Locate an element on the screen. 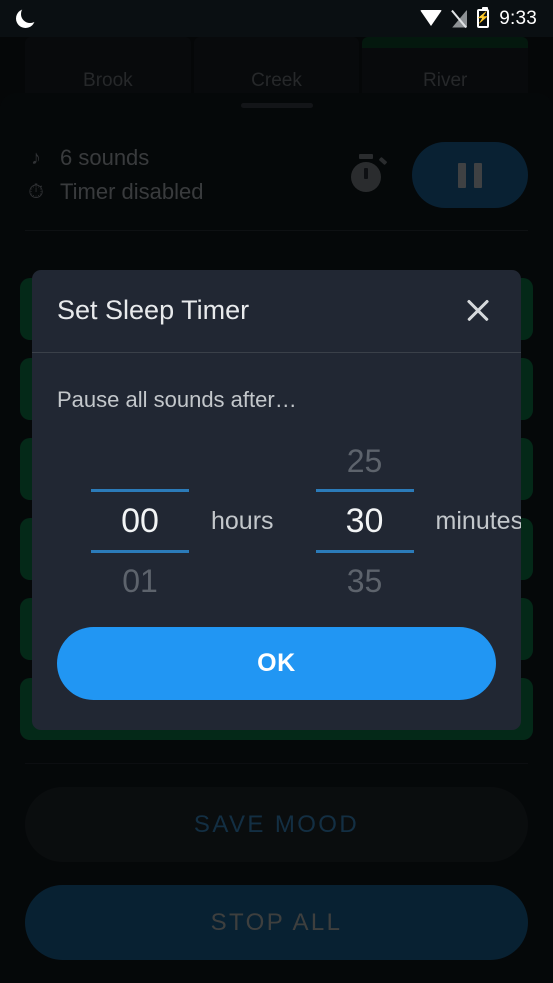  close-icon is located at coordinates (478, 310).